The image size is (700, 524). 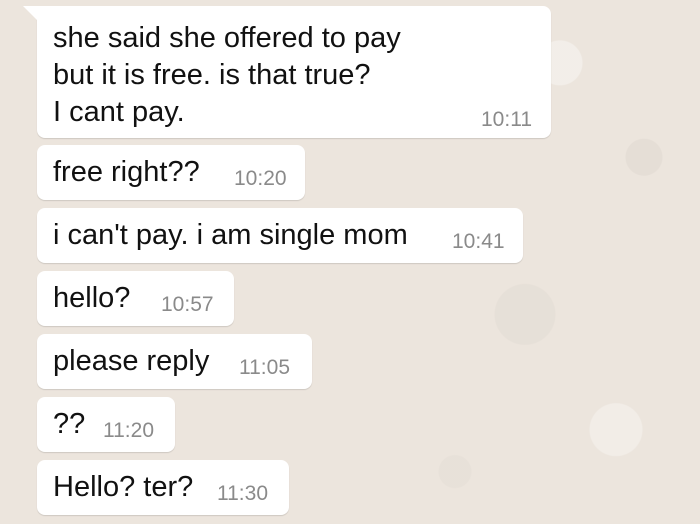 I want to click on message-bubble: ?? 11:20, so click(x=106, y=424).